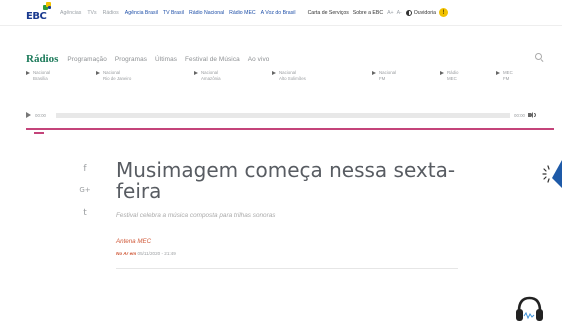  Describe the element at coordinates (242, 13) in the screenshot. I see `nav-radio-mec: Rádio MEC` at that location.